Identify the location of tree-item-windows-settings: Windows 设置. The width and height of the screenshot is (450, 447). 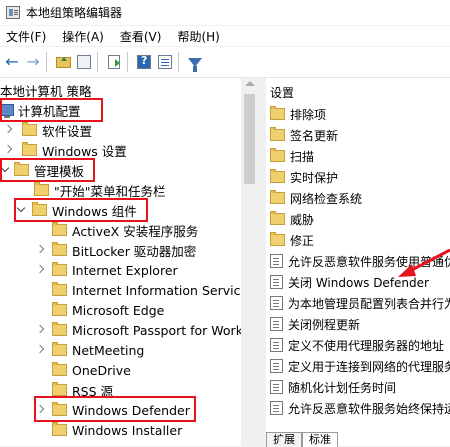
(64, 150).